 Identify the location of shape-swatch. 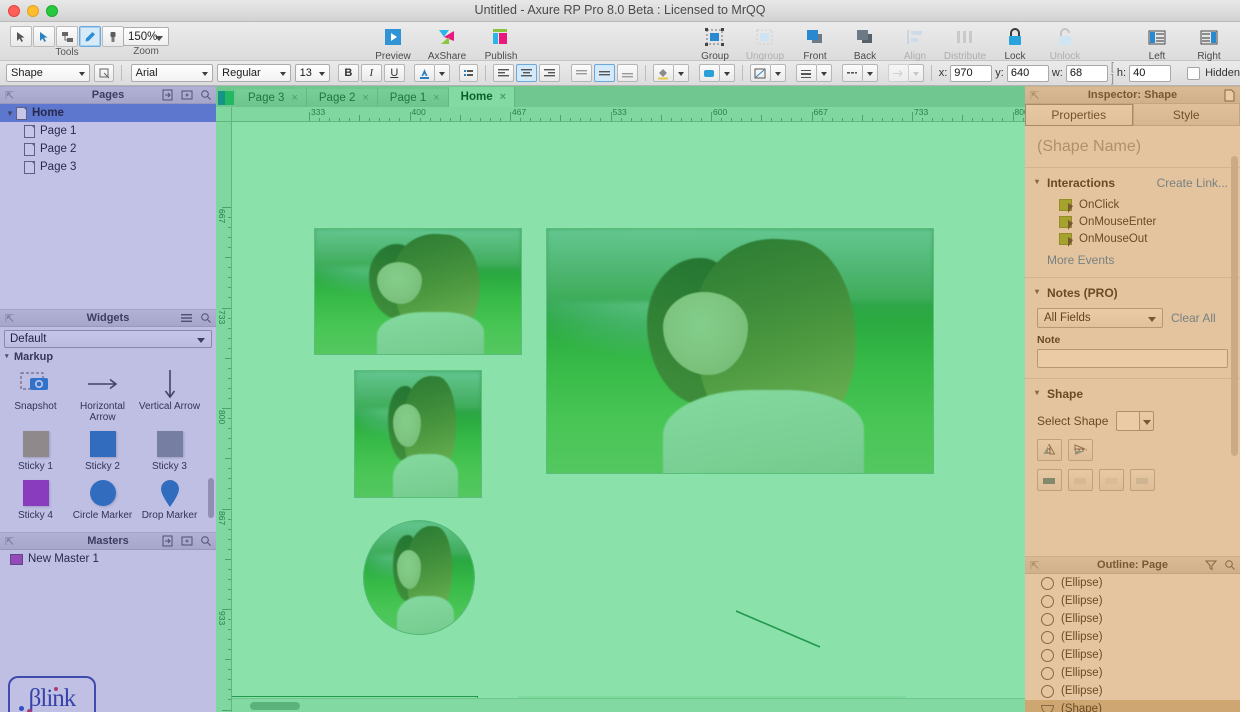
(1128, 421).